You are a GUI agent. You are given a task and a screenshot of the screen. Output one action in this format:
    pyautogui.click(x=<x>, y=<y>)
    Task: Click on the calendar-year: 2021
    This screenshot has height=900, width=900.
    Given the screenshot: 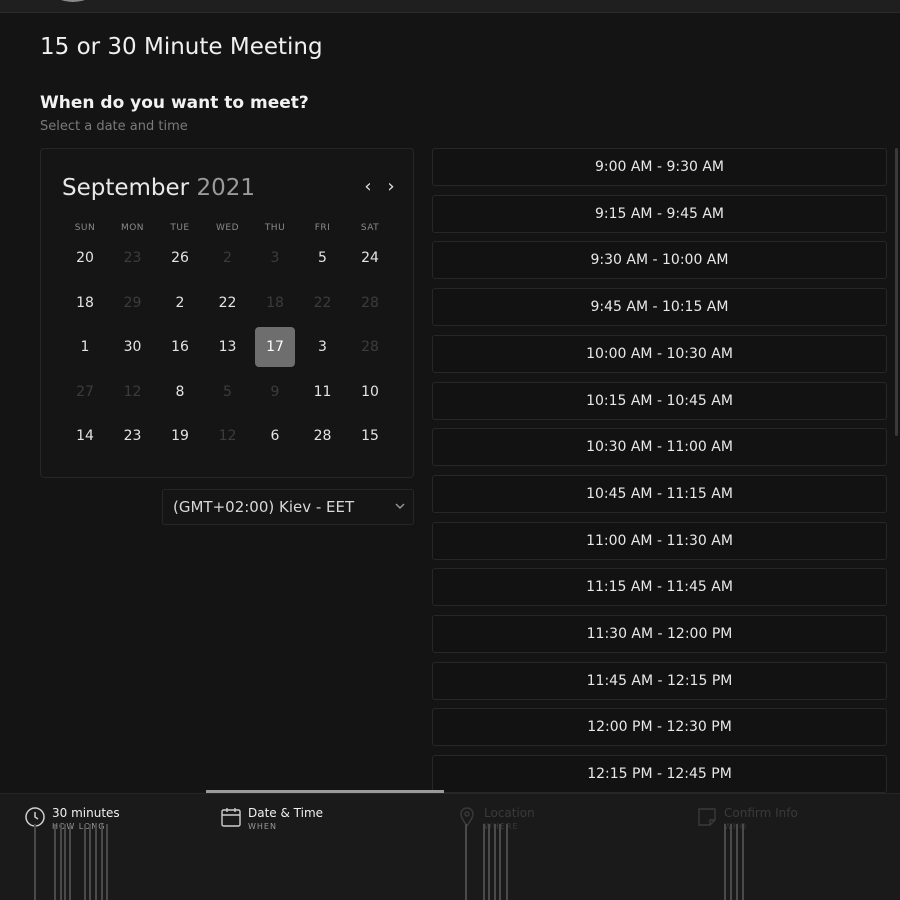 What is the action you would take?
    pyautogui.click(x=225, y=188)
    